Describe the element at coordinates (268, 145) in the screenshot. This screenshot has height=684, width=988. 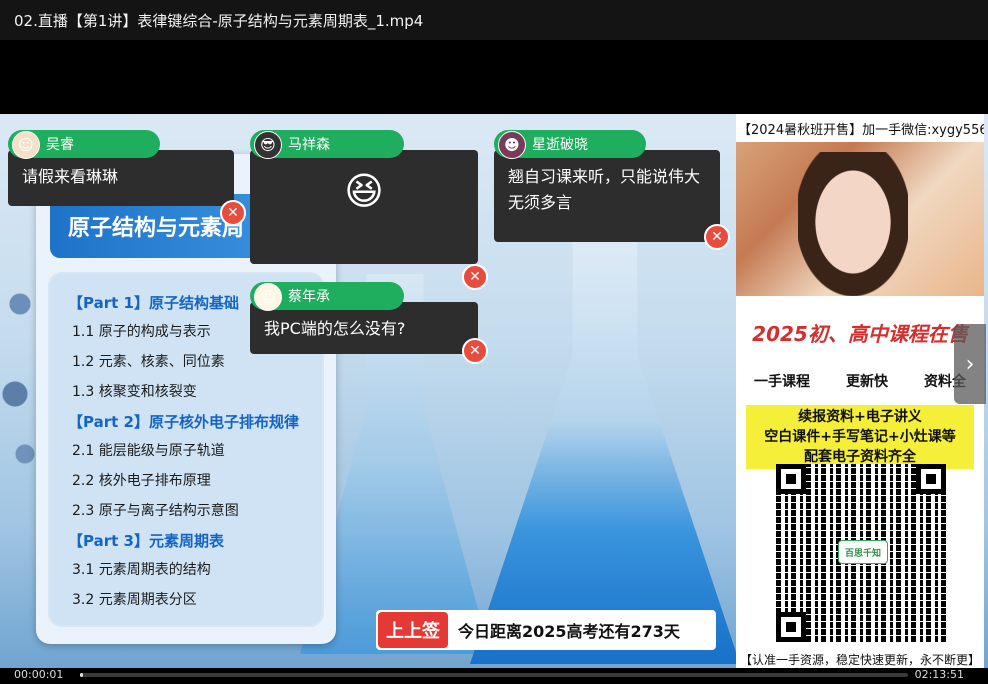
I see `avatar: 😎` at that location.